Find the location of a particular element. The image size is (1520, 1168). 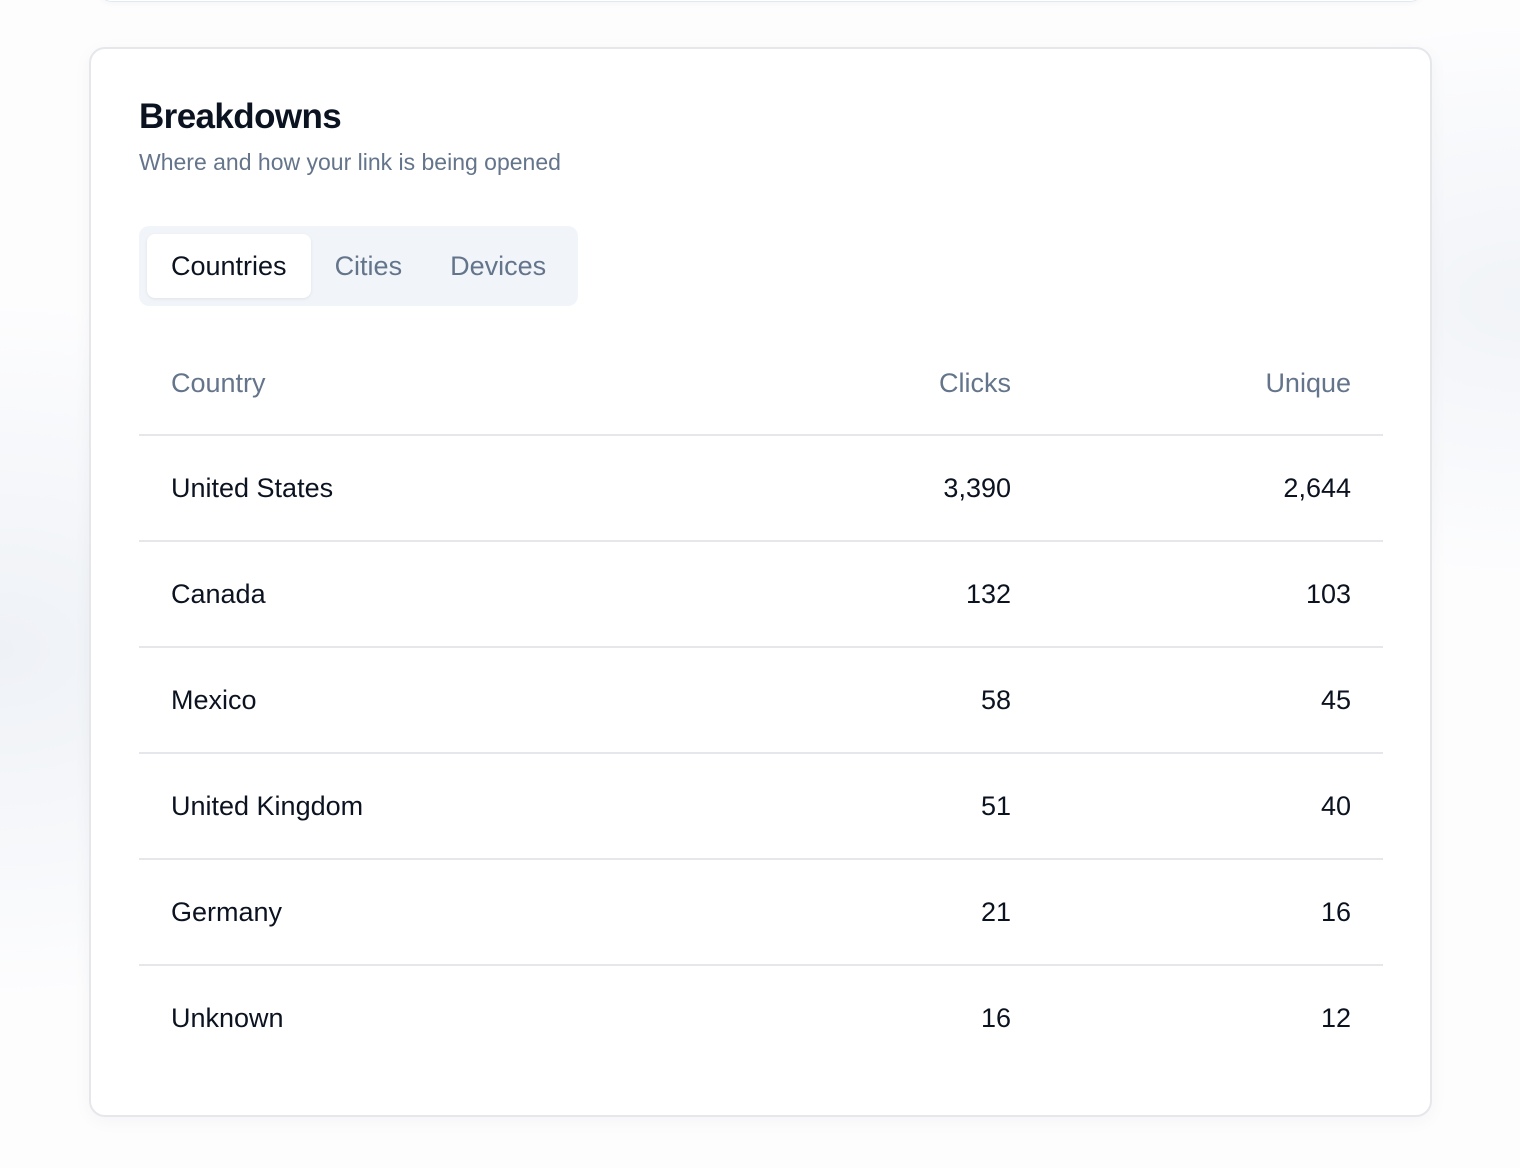

row-unique: 45 is located at coordinates (1197, 700).